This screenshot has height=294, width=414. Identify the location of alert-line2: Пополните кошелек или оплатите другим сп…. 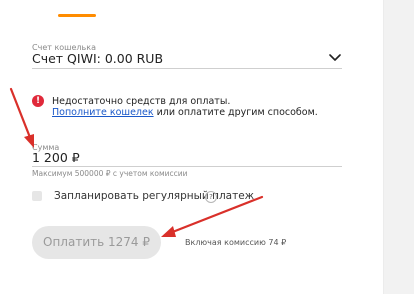
(185, 112).